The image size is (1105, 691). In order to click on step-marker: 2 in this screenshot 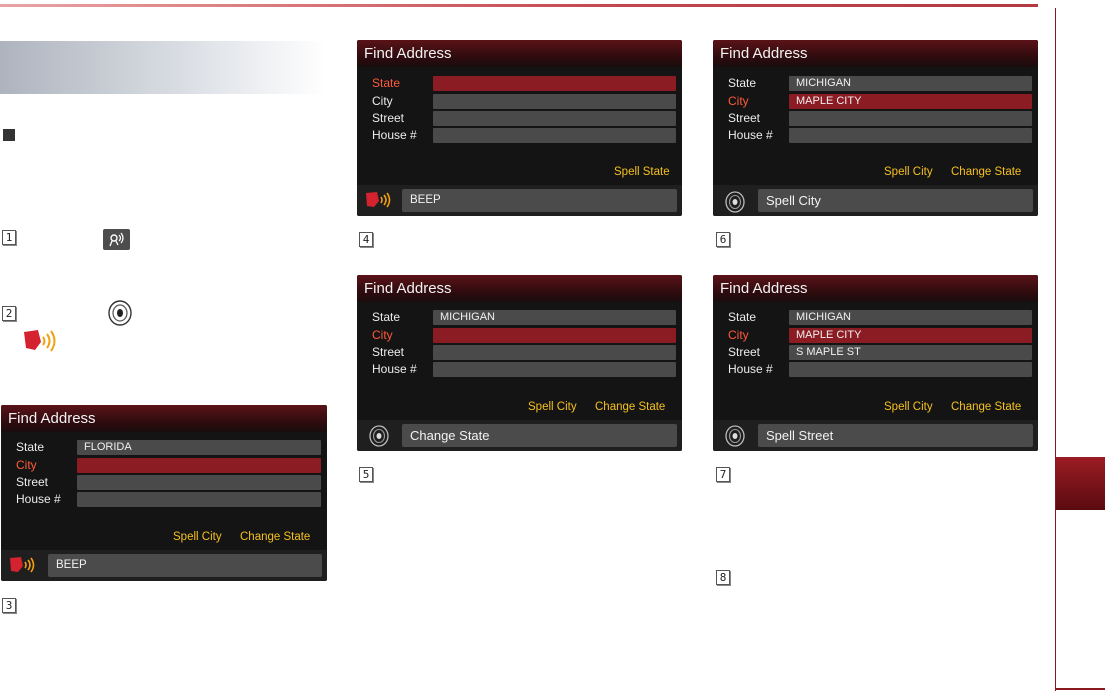, I will do `click(9, 313)`.